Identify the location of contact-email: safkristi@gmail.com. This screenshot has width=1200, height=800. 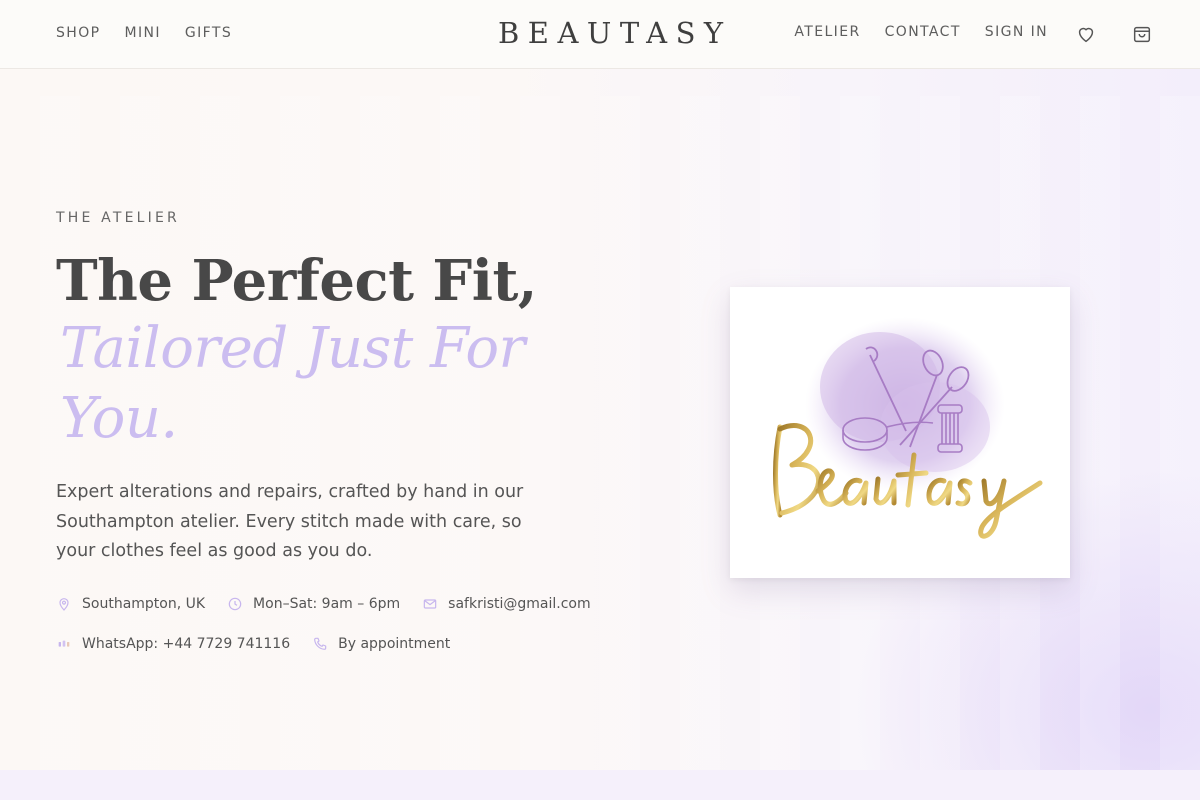
(506, 604).